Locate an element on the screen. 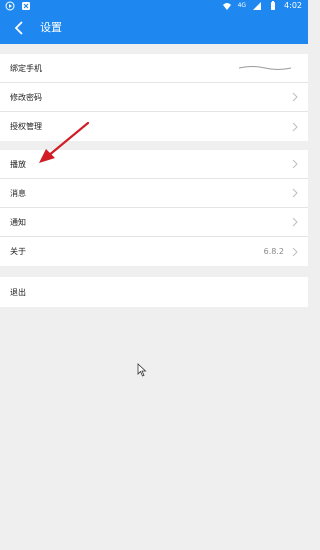  notifications-label: 通知 is located at coordinates (18, 222).